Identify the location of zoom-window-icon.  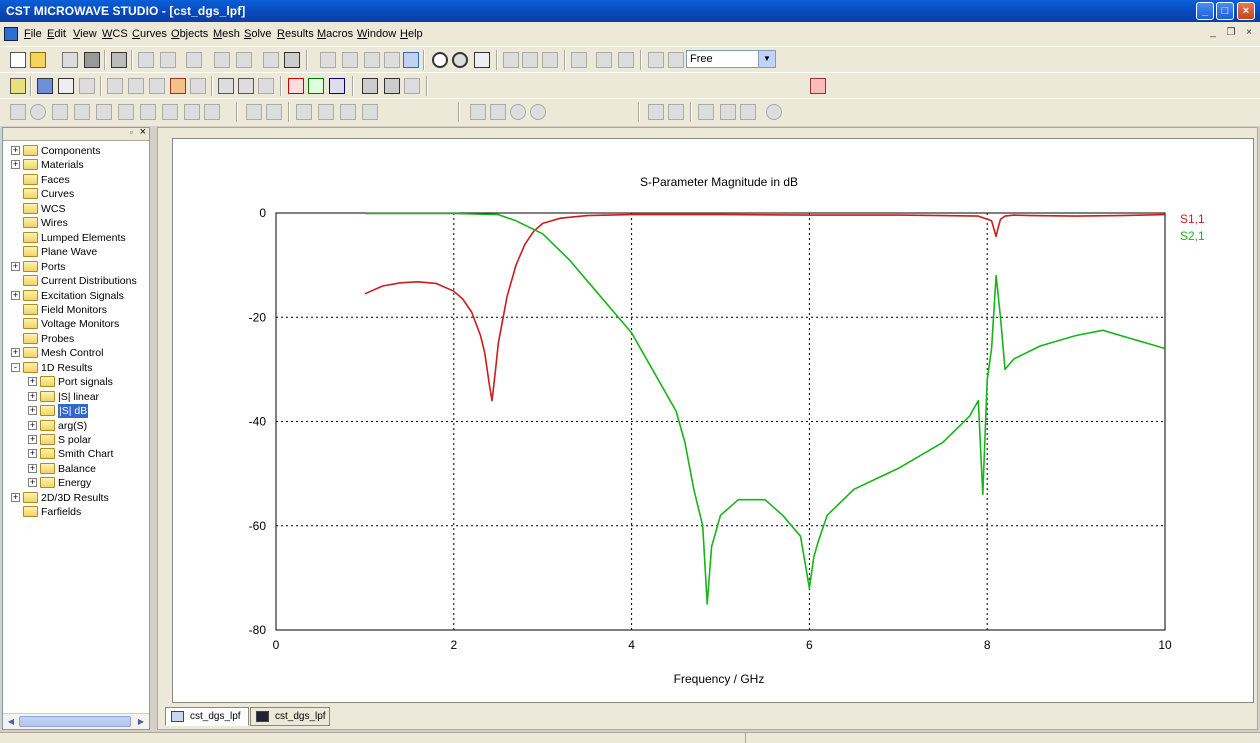
(411, 60).